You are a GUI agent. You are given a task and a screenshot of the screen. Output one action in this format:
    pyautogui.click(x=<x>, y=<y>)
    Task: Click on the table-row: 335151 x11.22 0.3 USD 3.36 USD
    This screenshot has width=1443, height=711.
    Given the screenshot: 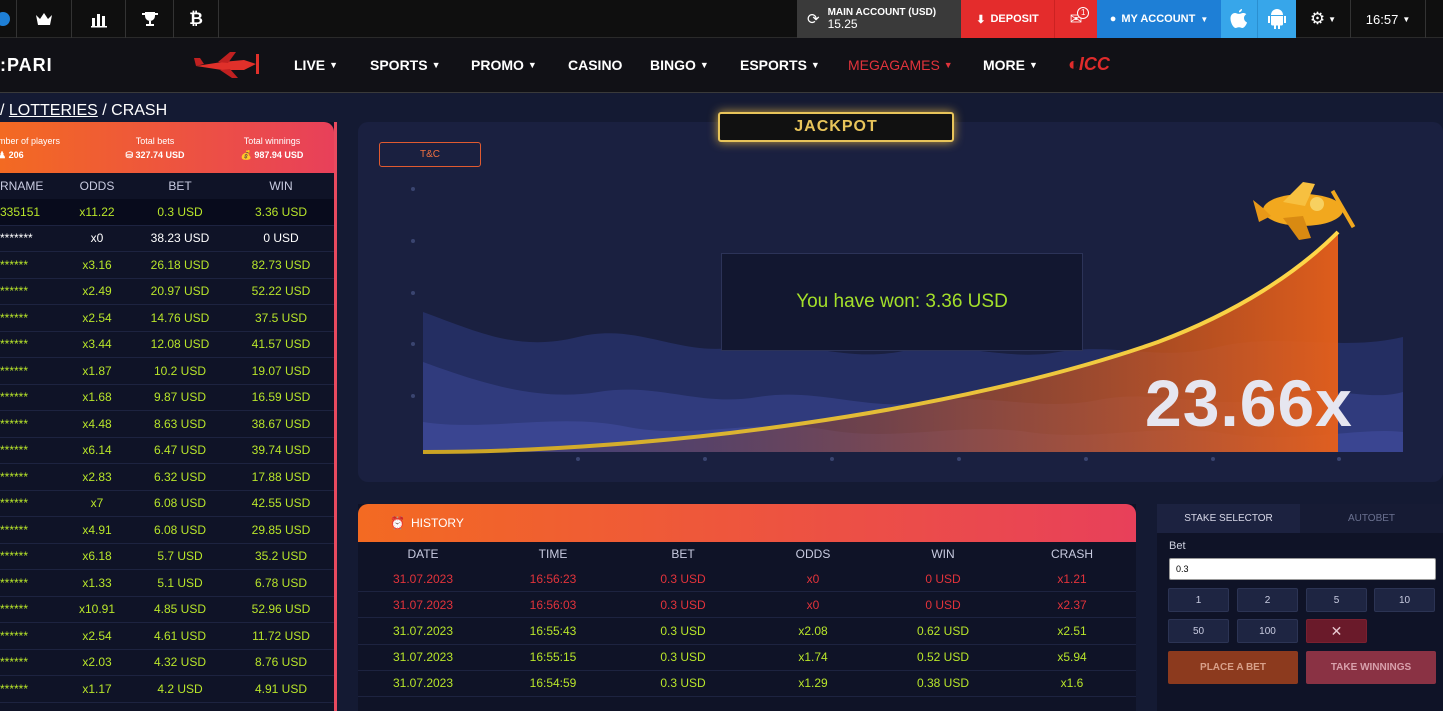 What is the action you would take?
    pyautogui.click(x=167, y=212)
    